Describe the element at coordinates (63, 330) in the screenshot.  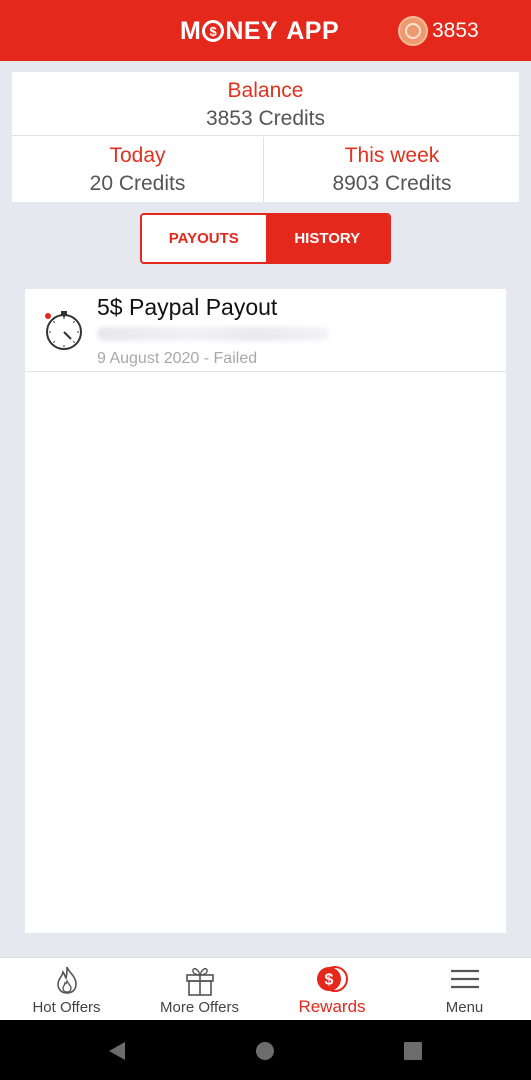
I see `stopwatch-icon` at that location.